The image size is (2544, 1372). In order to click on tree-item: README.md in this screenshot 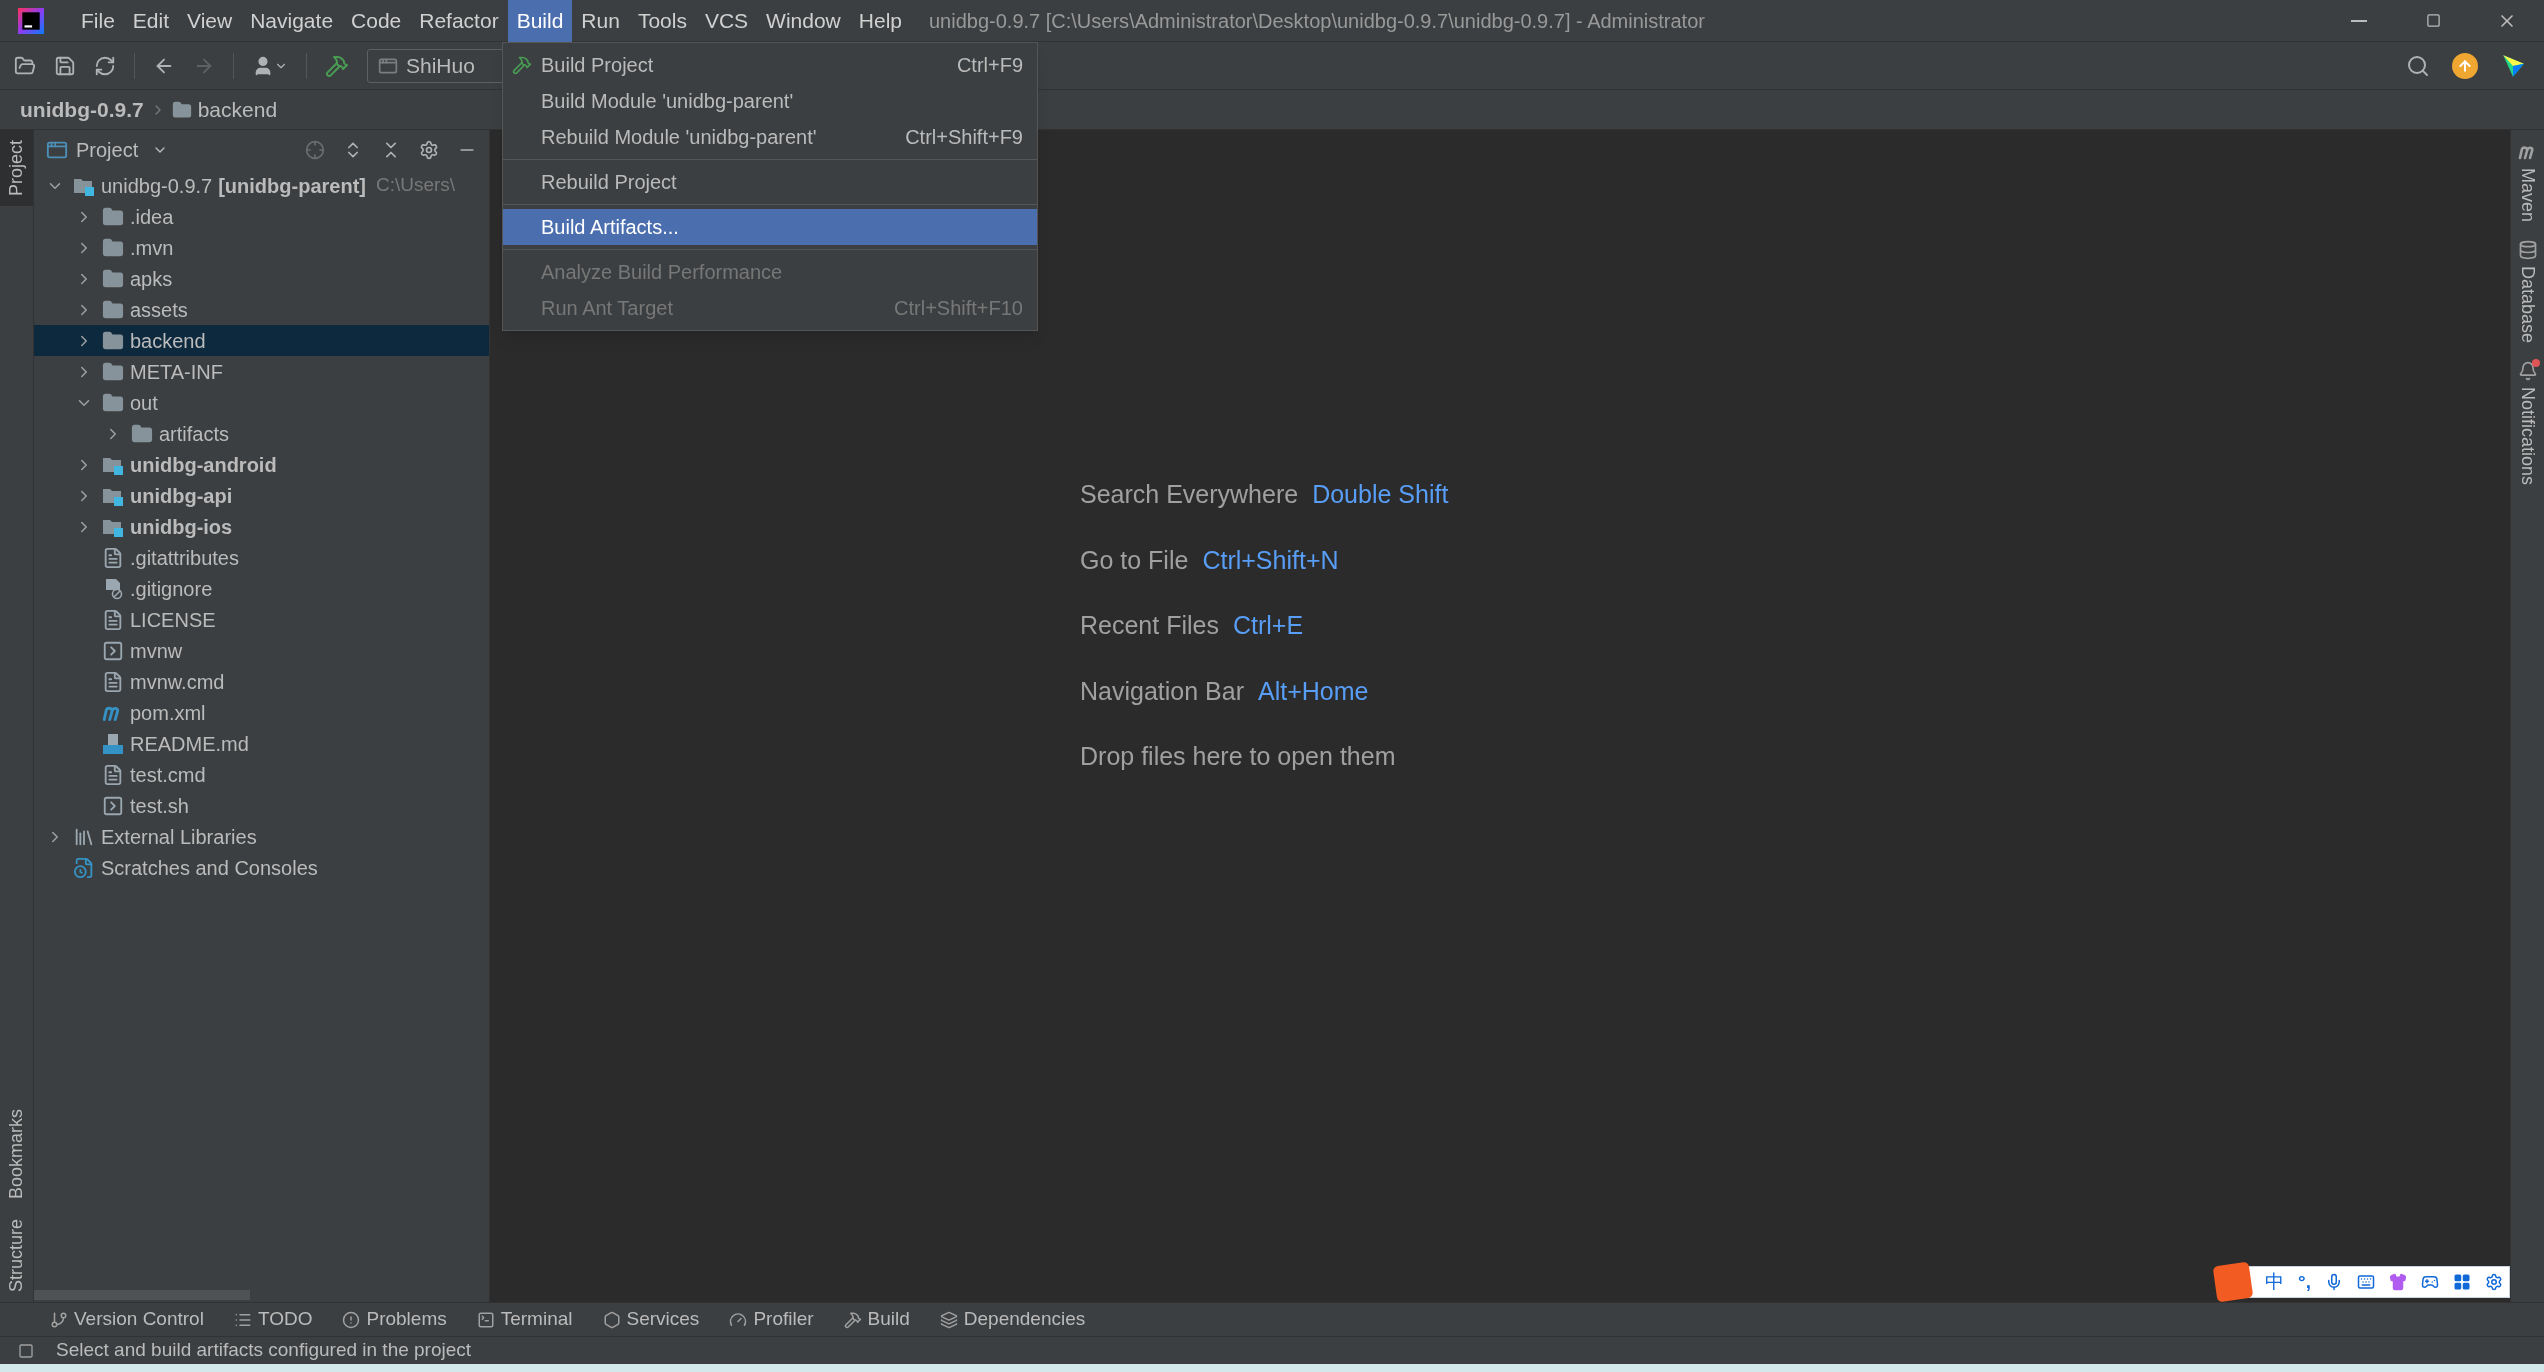, I will do `click(261, 743)`.